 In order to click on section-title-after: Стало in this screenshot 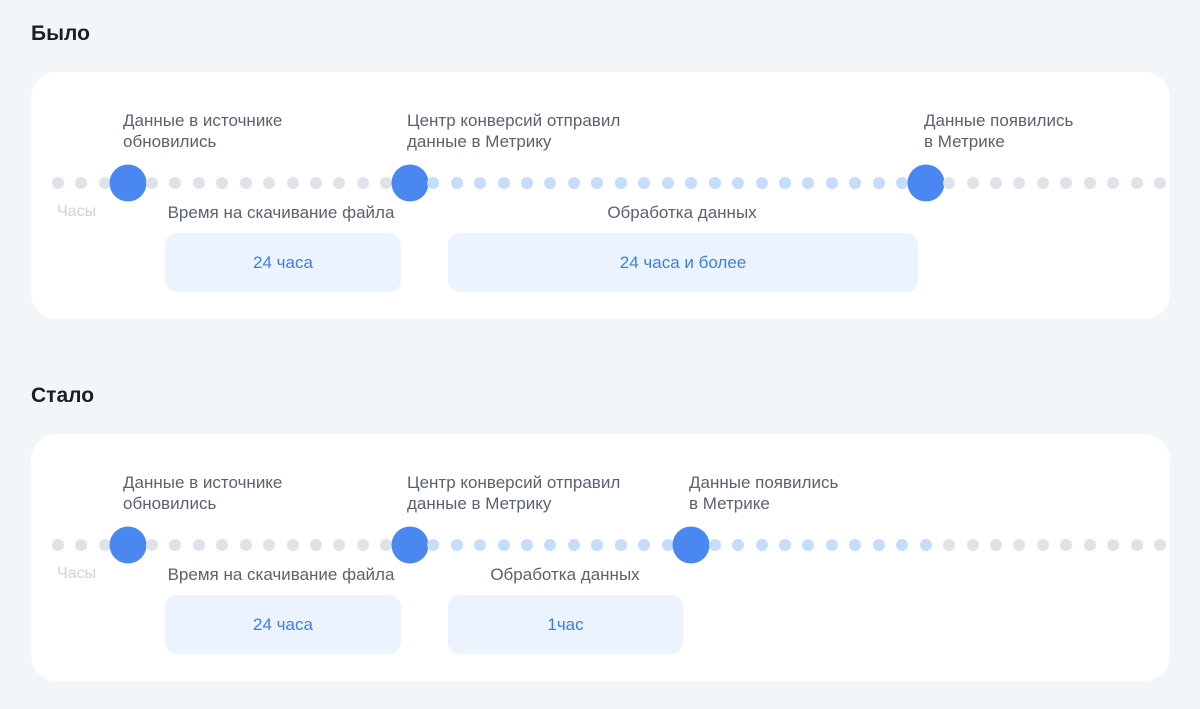, I will do `click(63, 395)`.